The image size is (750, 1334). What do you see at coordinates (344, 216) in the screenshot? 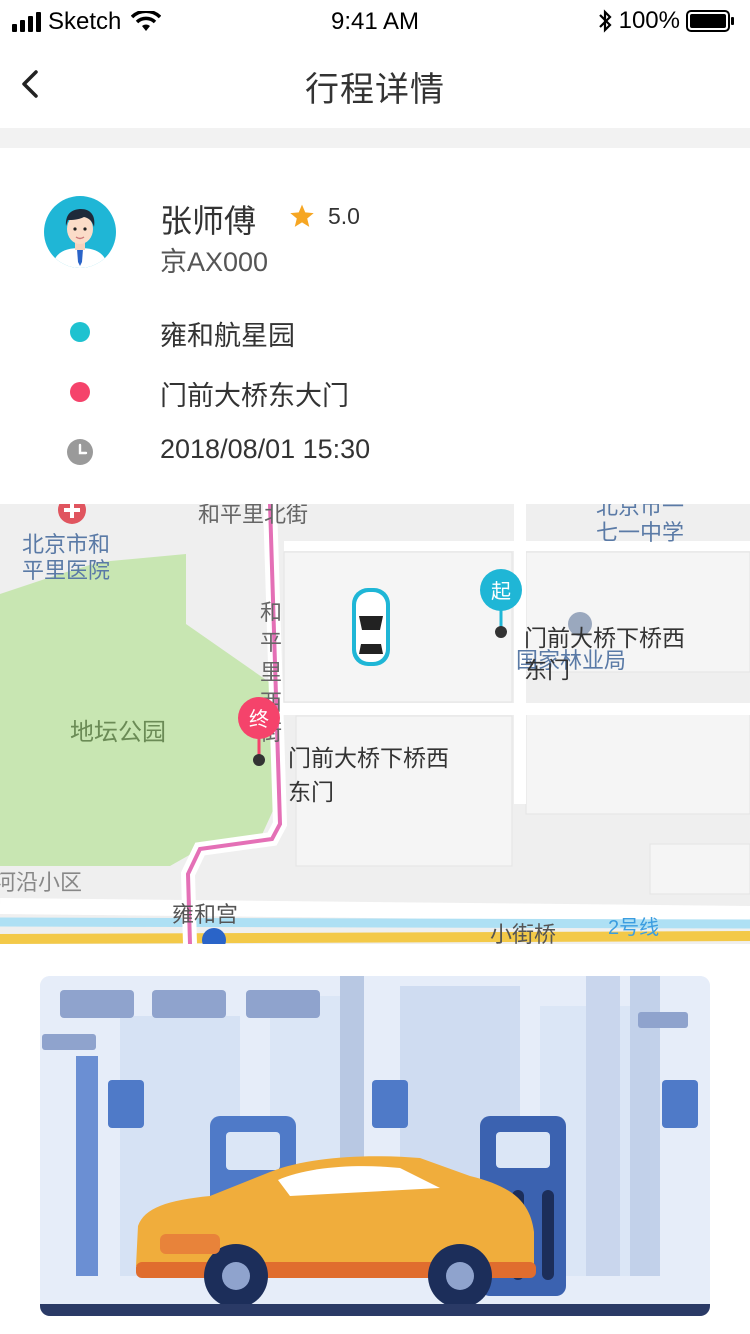
I see `driver-rating: 5.0` at bounding box center [344, 216].